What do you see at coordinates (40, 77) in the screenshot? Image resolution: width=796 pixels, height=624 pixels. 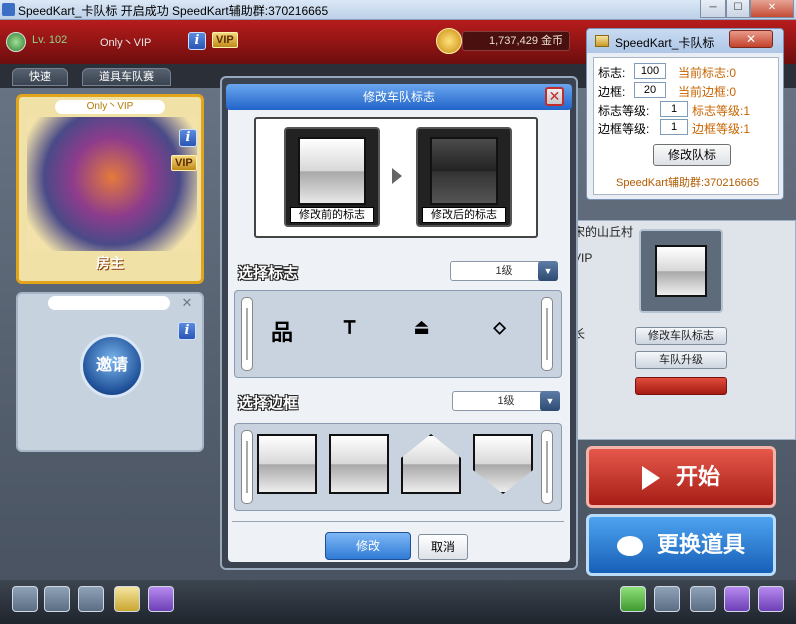 I see `tab-quick: 快速` at bounding box center [40, 77].